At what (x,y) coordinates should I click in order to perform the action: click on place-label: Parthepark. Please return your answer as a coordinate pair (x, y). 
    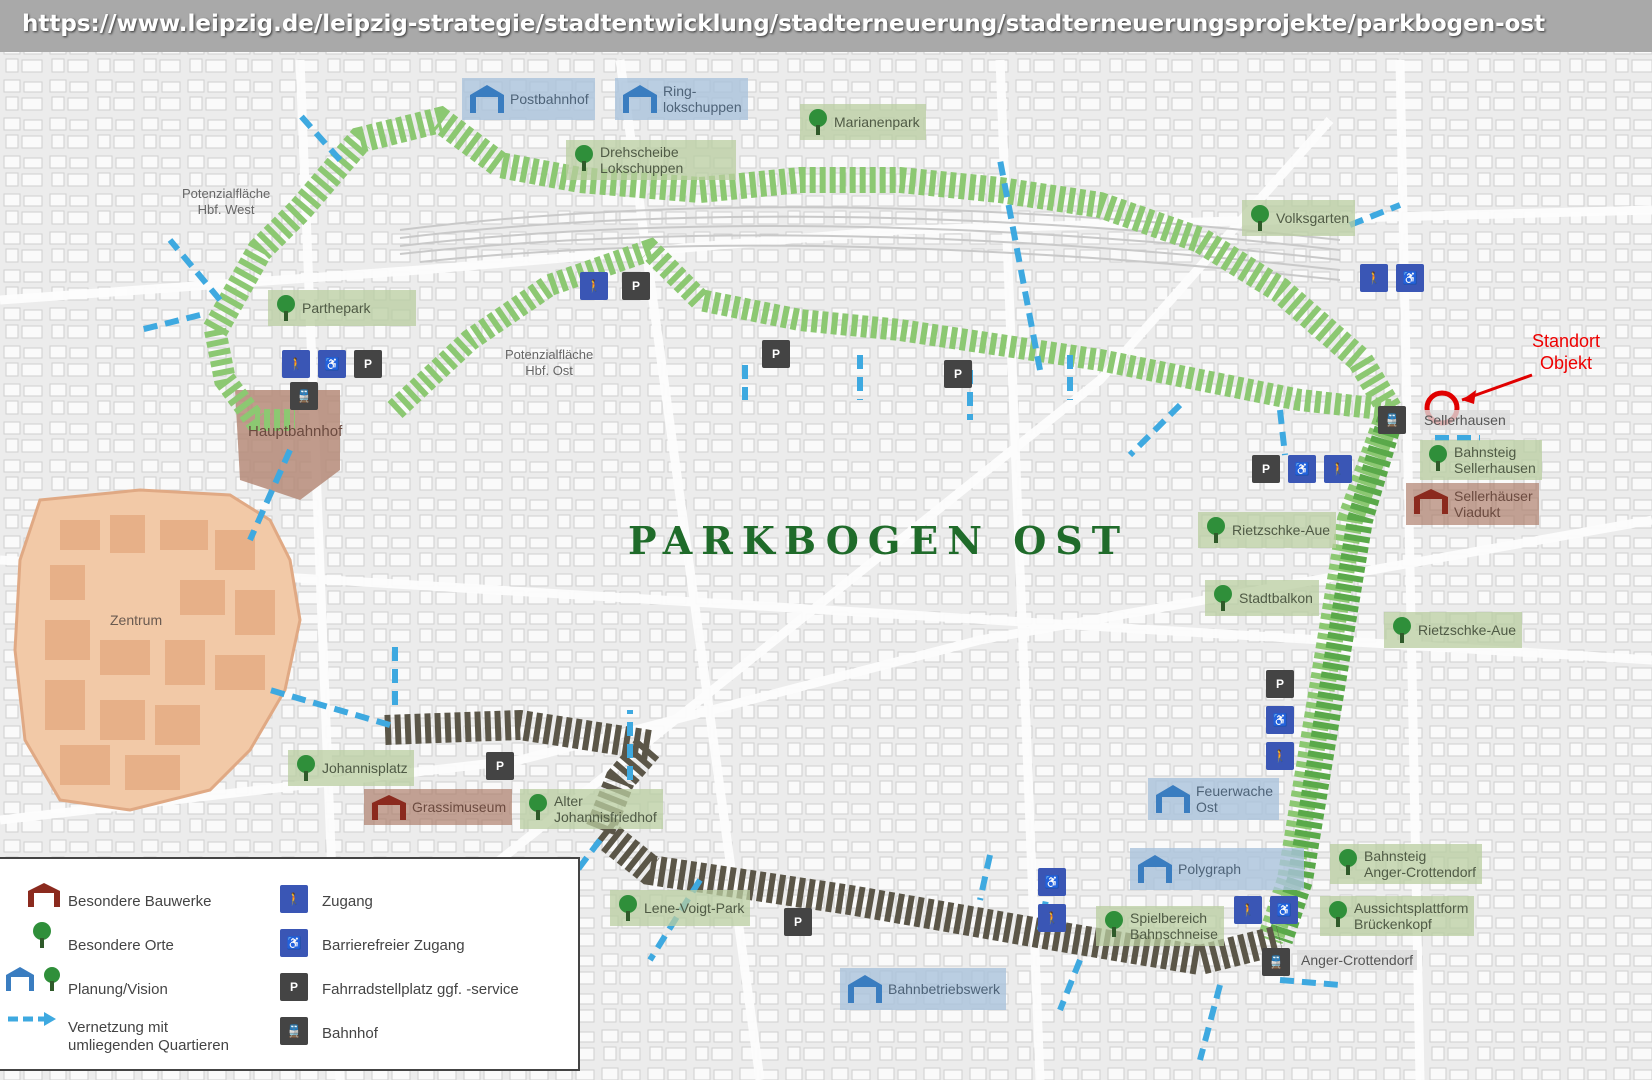
    Looking at the image, I should click on (336, 308).